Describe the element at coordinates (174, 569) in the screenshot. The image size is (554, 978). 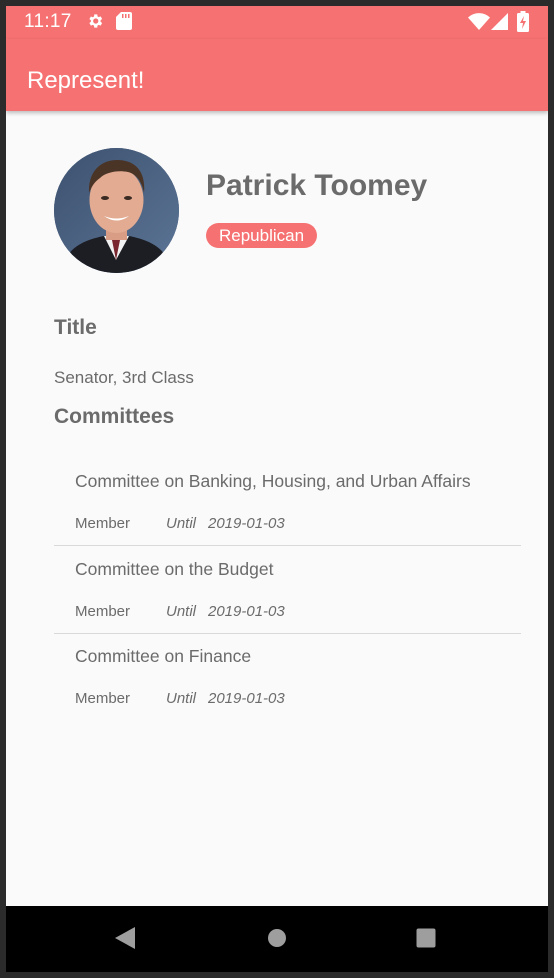
I see `committee-name: Committee on the Budget` at that location.